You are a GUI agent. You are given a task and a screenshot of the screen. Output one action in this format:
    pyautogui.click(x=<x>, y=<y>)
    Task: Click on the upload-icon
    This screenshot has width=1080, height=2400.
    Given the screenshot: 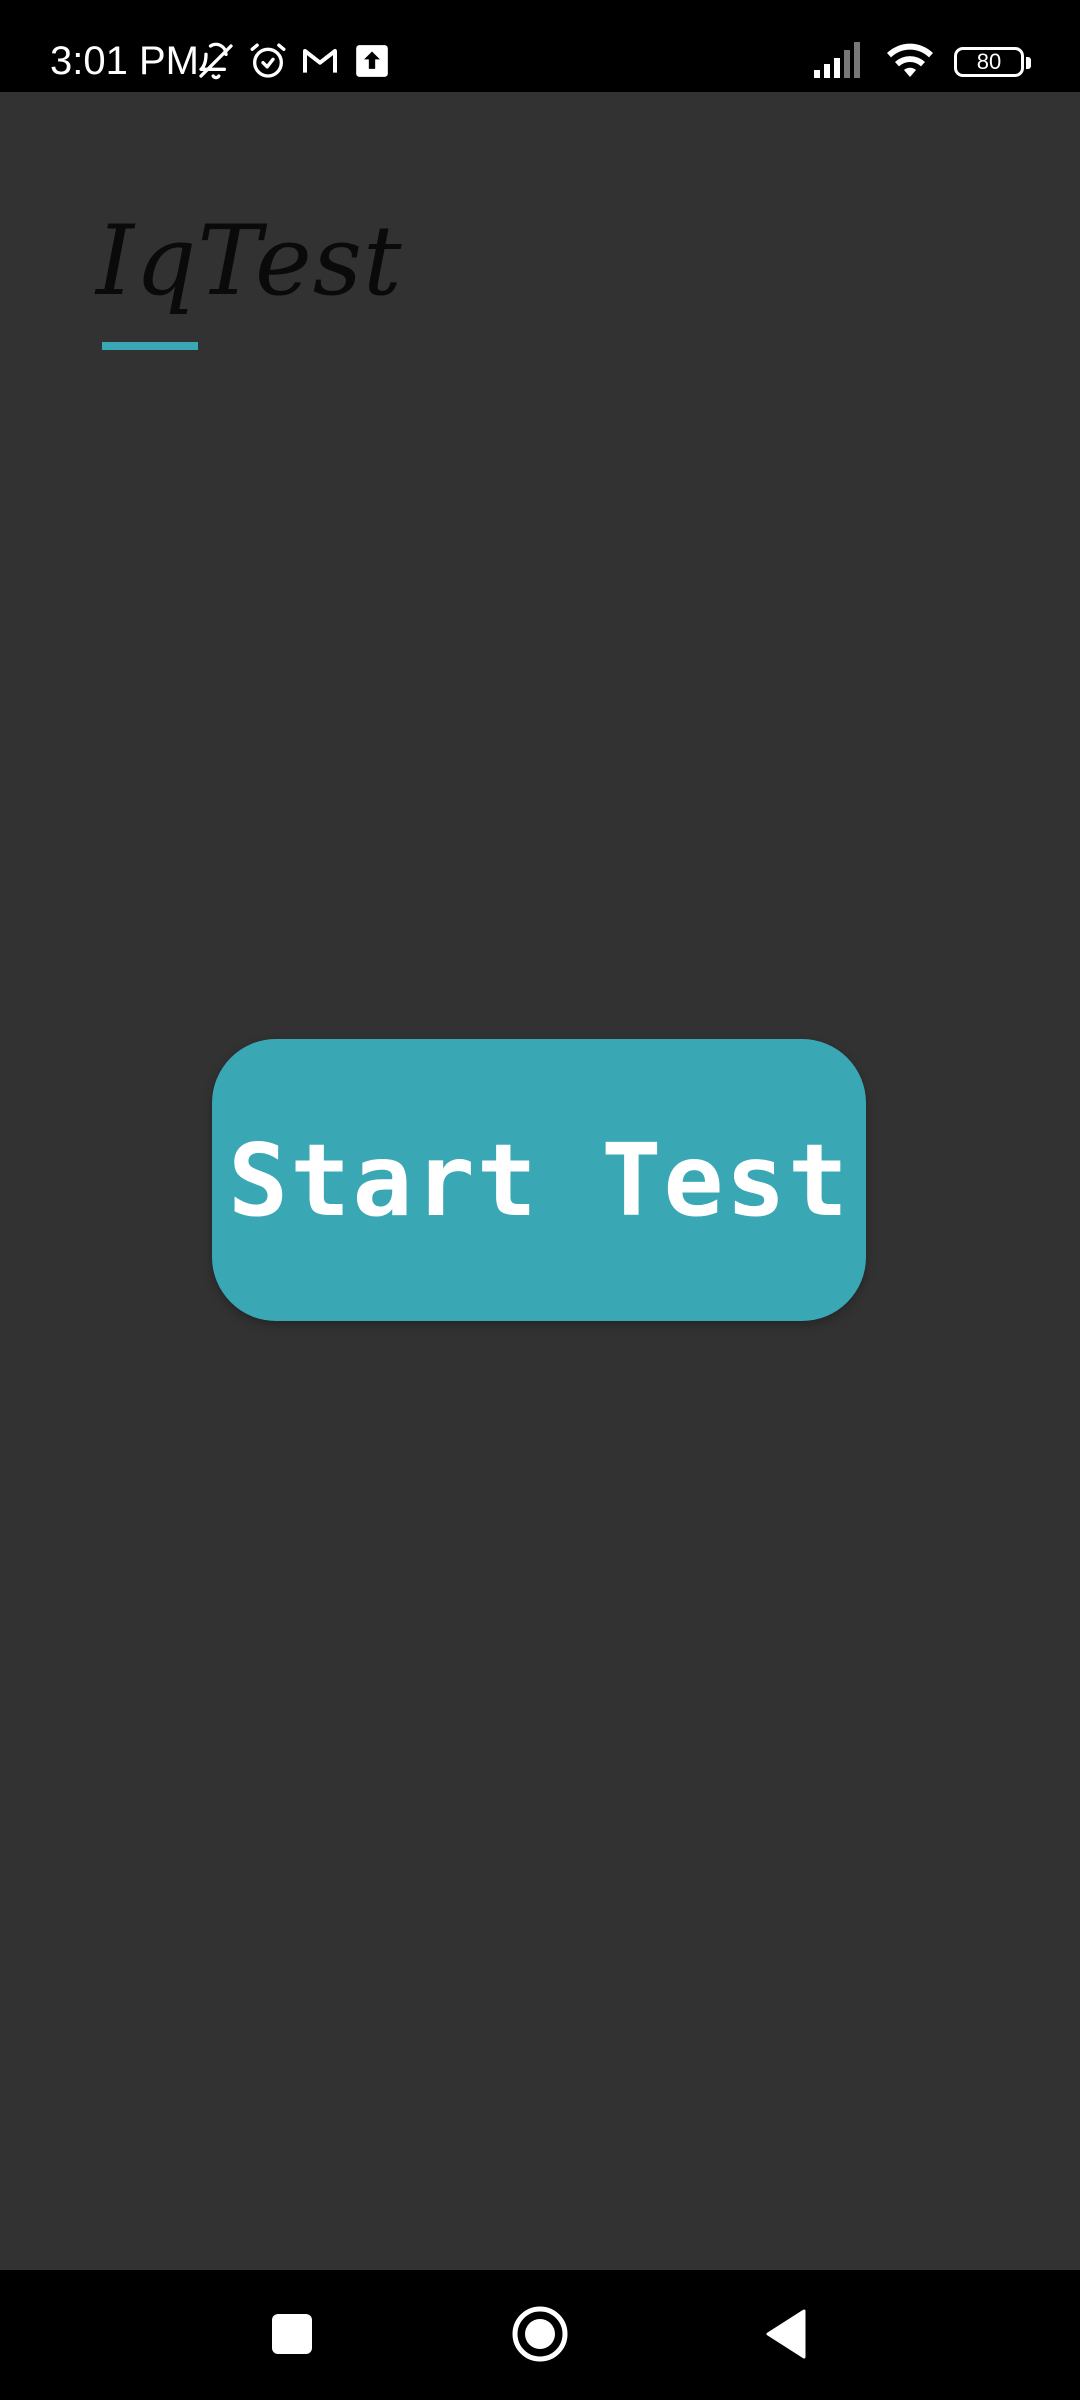 What is the action you would take?
    pyautogui.click(x=372, y=61)
    